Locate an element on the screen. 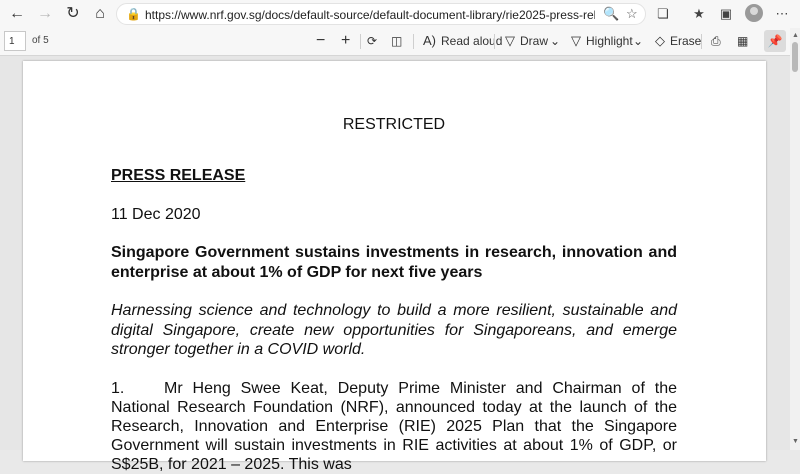 This screenshot has height=474, width=800. more-menu-icon: ⋯ is located at coordinates (782, 14).